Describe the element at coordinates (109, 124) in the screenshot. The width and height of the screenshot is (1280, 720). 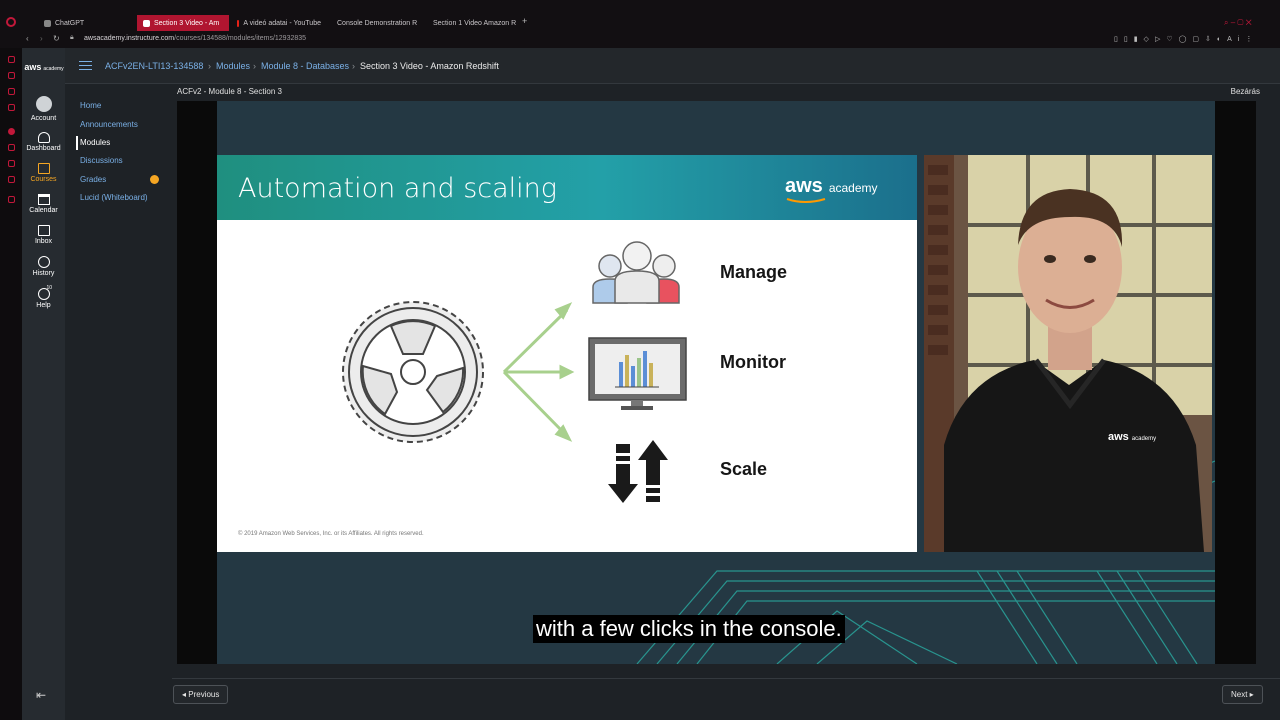
I see `course-nav-announcements: Announcements` at that location.